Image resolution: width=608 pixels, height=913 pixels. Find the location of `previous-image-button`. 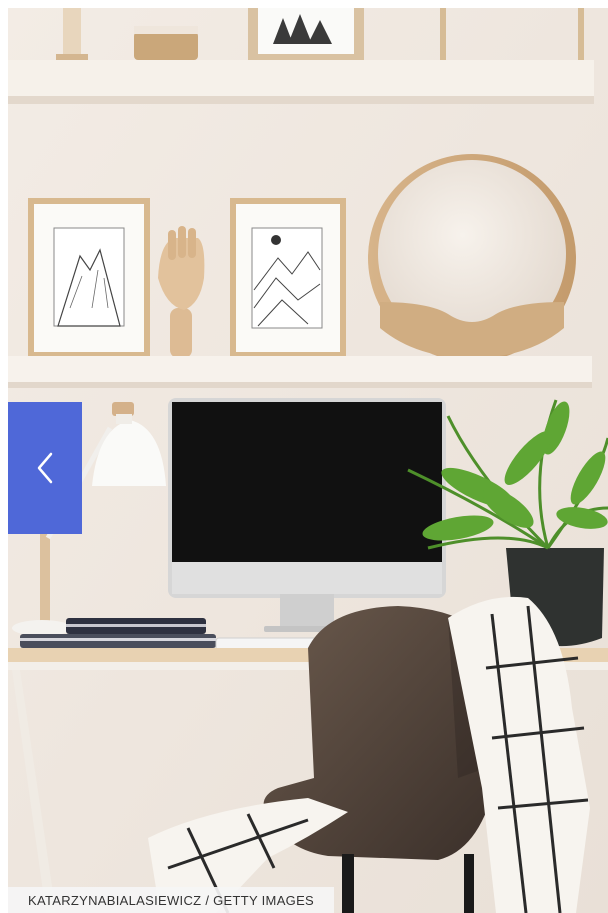

previous-image-button is located at coordinates (45, 468).